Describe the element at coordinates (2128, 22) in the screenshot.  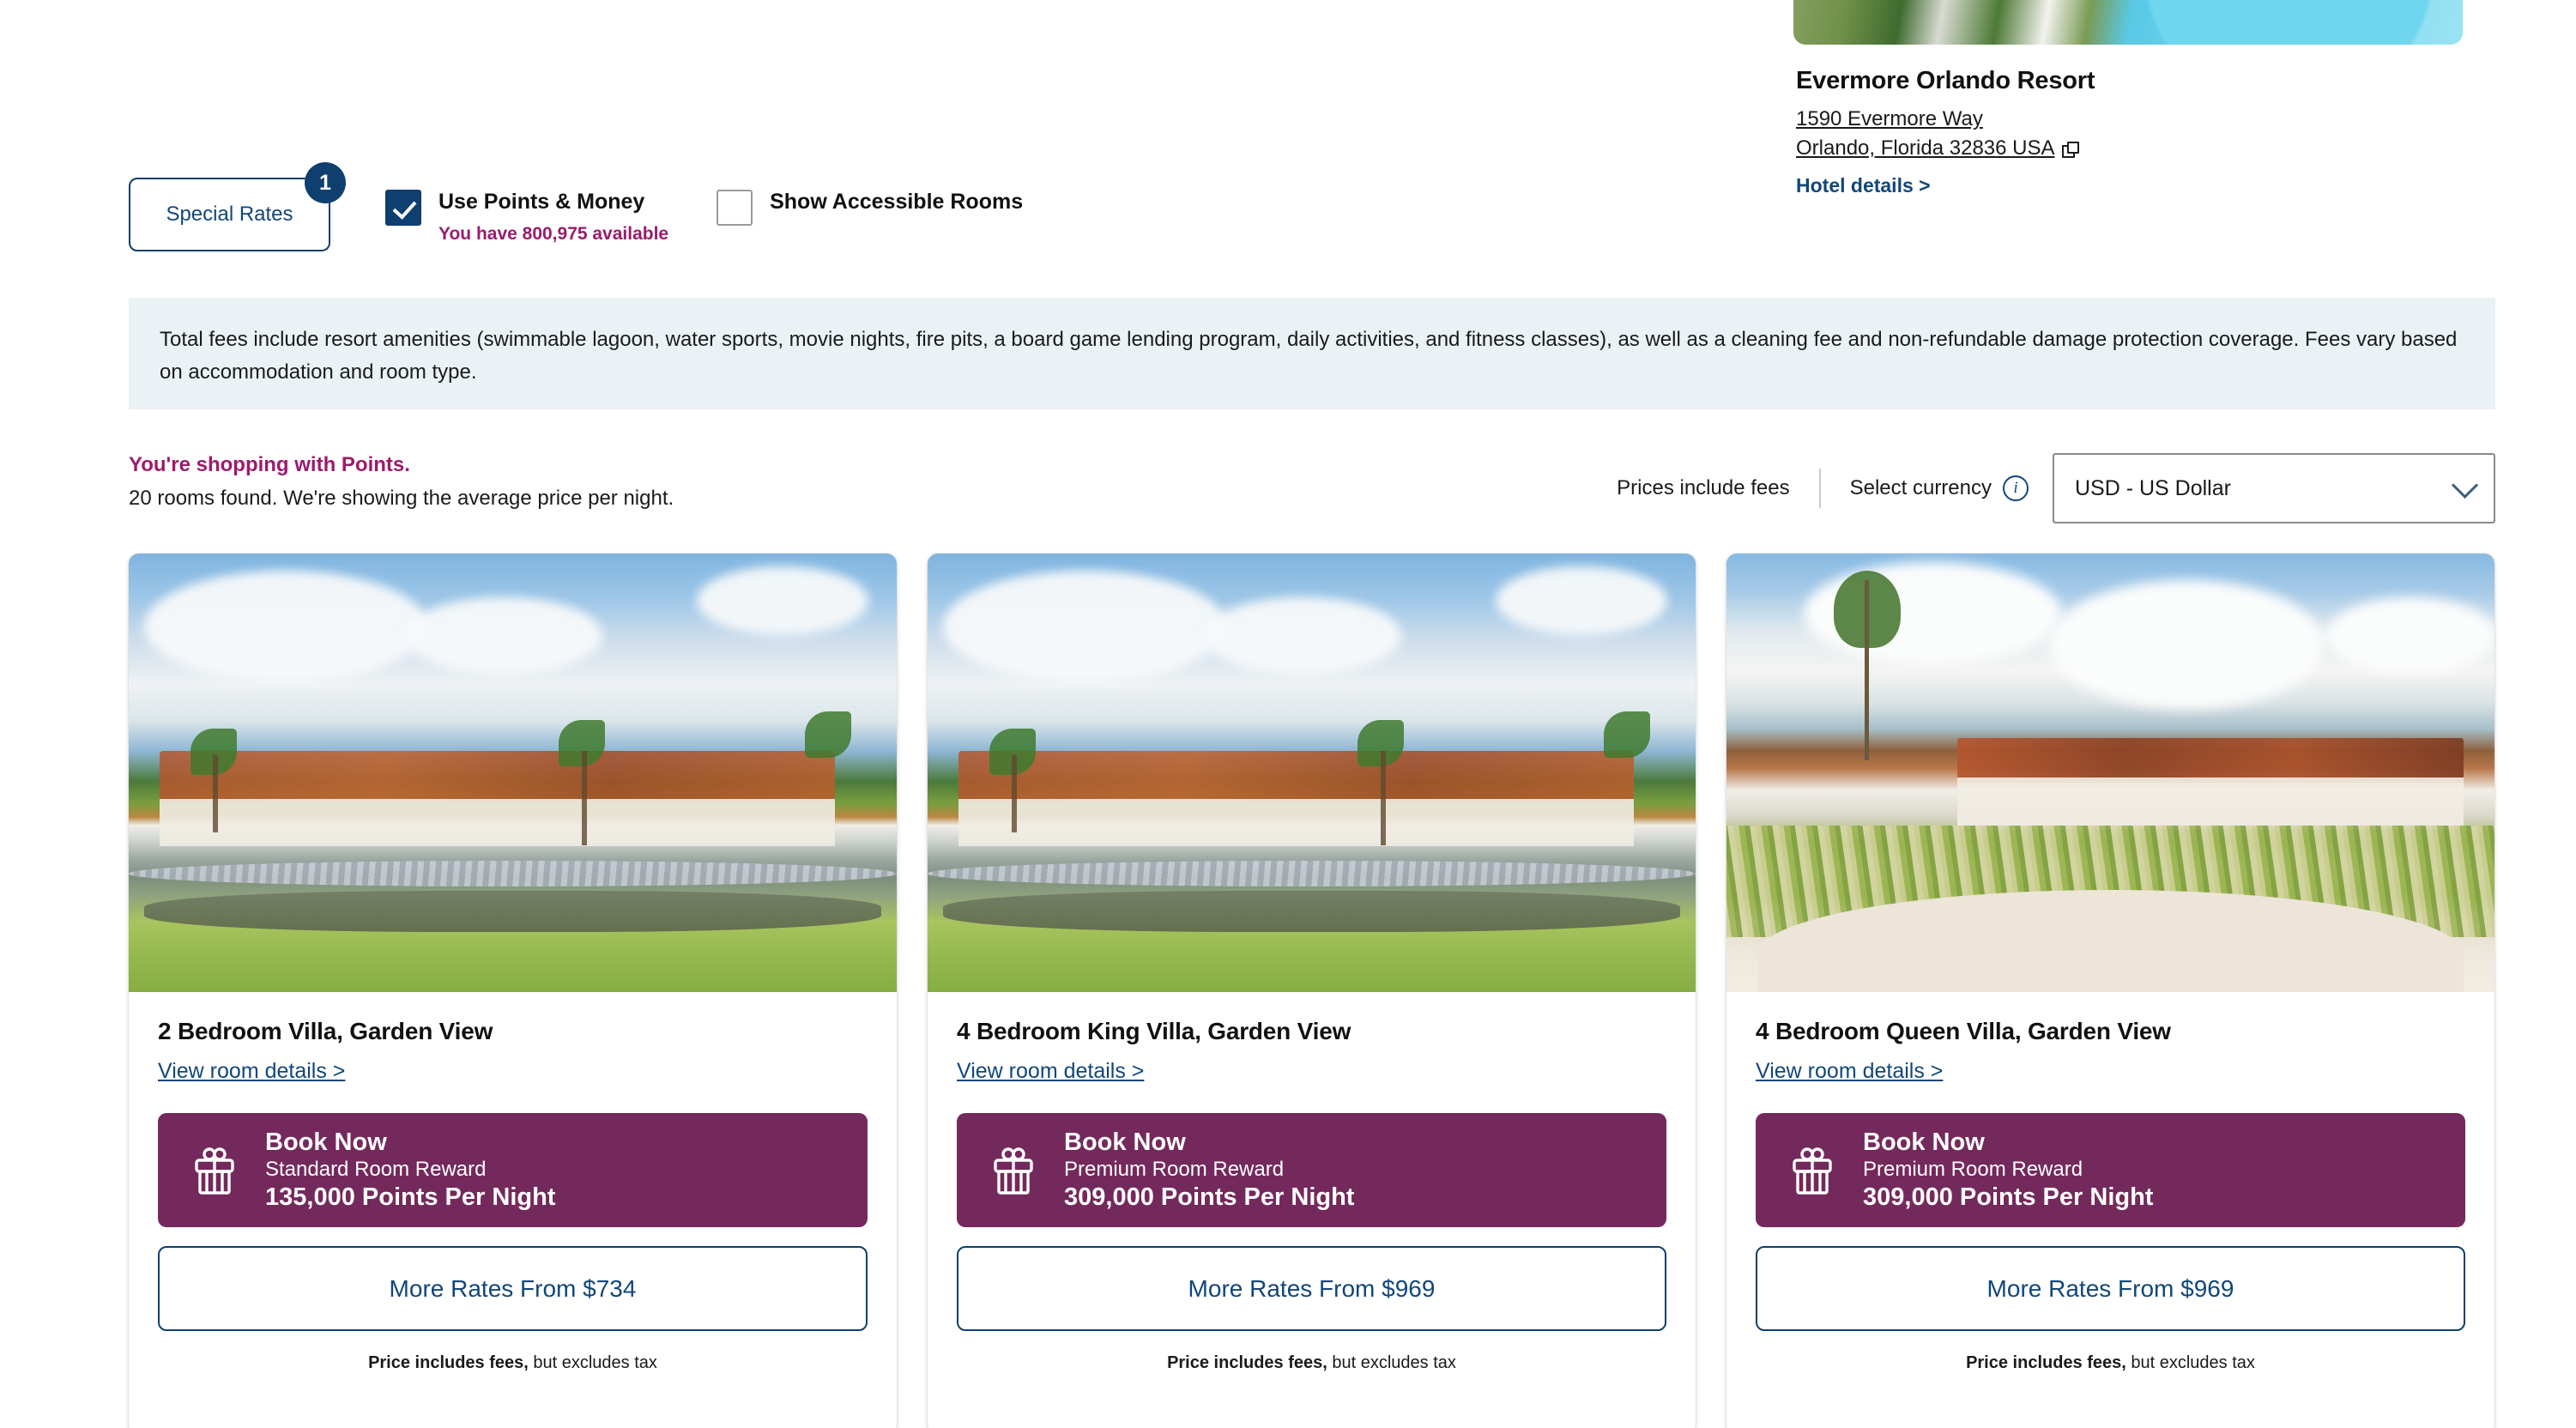
I see `hotel-hero-image` at that location.